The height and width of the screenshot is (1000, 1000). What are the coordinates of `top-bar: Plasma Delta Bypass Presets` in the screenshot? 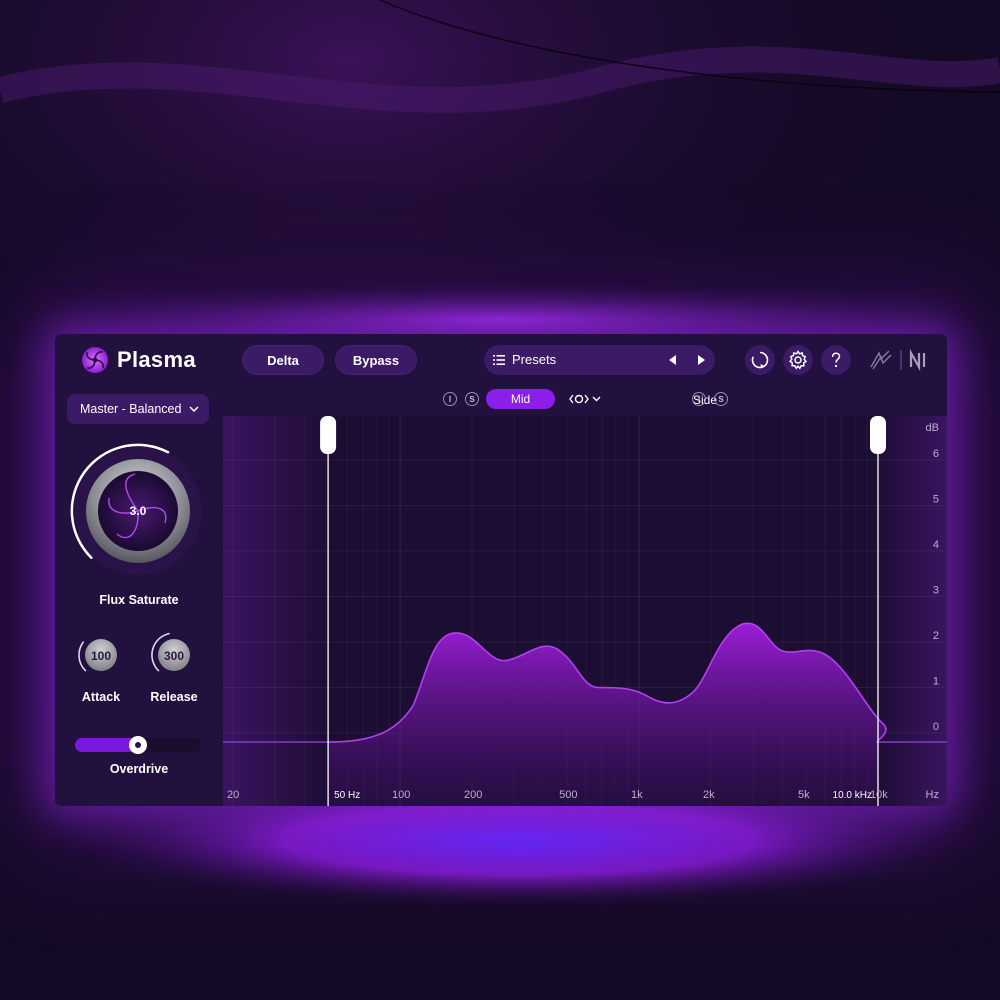 It's located at (501, 360).